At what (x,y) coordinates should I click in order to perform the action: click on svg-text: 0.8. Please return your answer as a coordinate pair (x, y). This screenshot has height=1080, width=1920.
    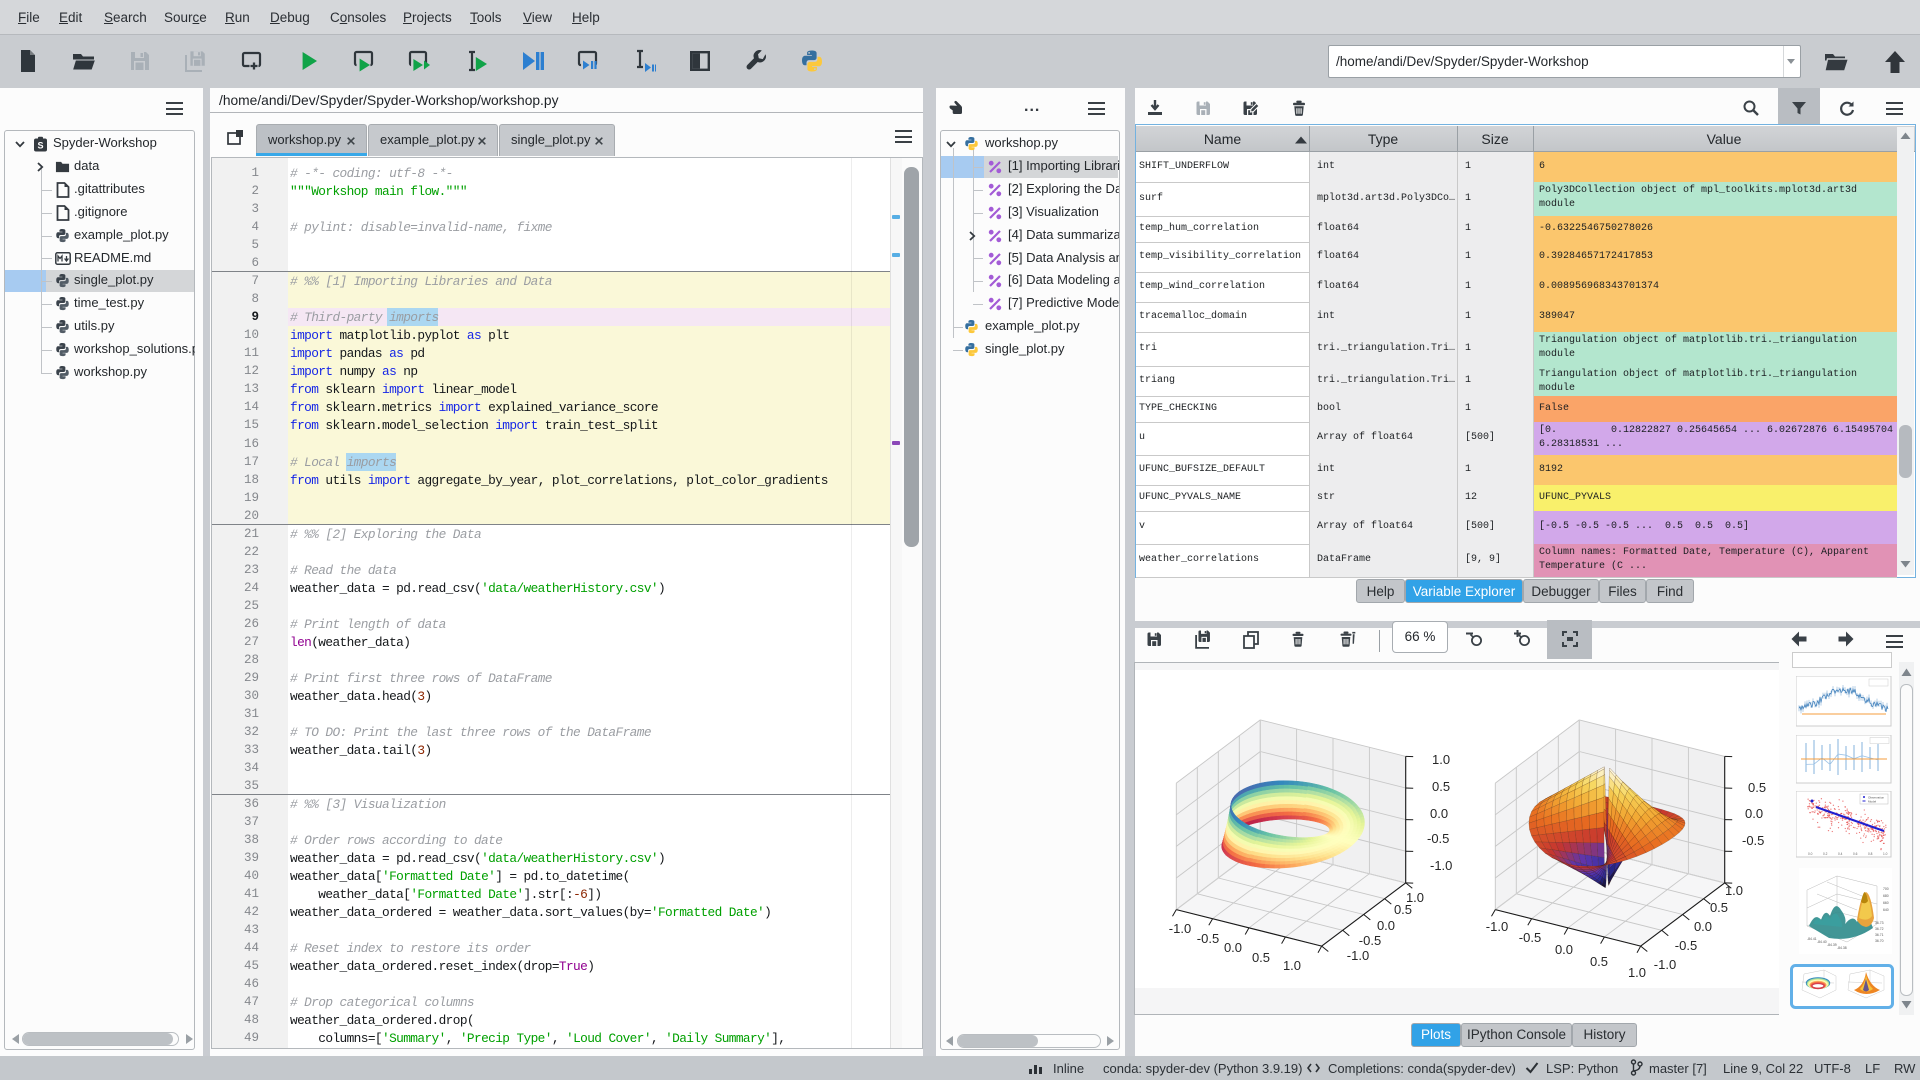
    Looking at the image, I should click on (1870, 854).